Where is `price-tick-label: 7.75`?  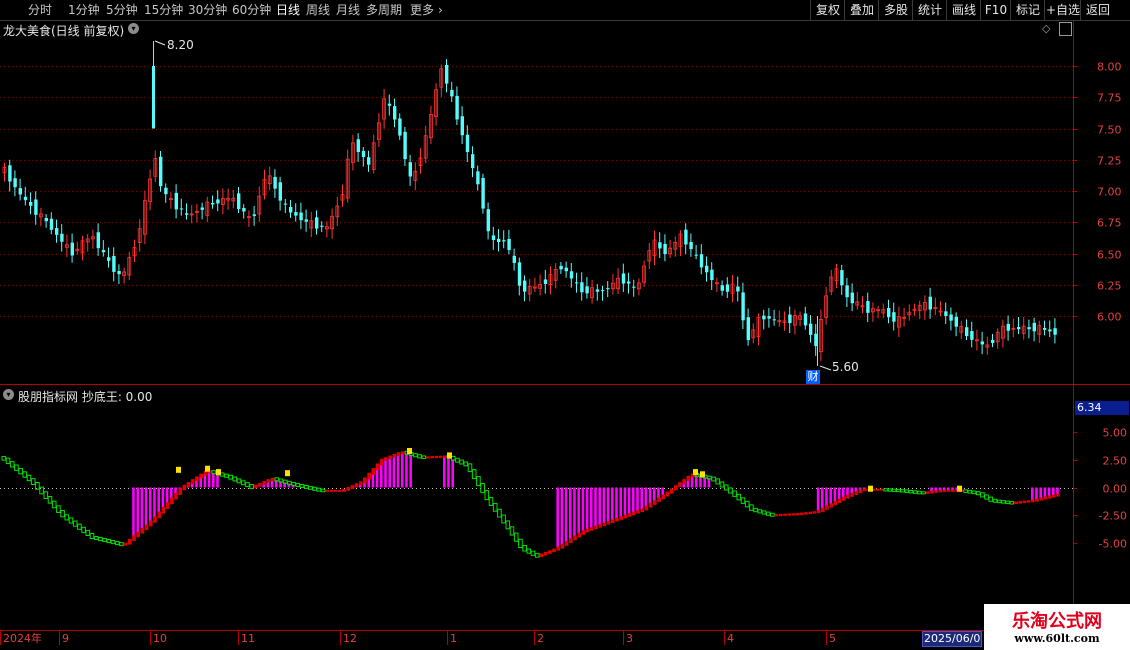
price-tick-label: 7.75 is located at coordinates (1109, 98).